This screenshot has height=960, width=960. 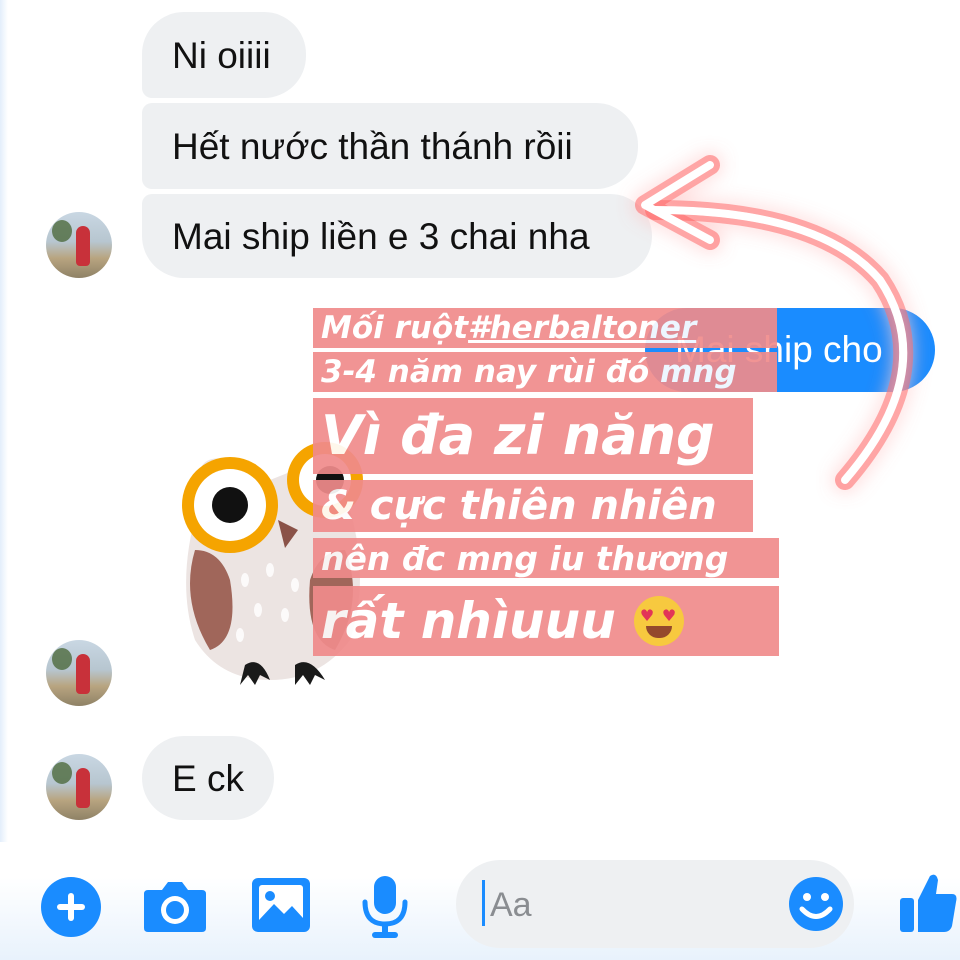 I want to click on message-bubble: E ck, so click(x=208, y=778).